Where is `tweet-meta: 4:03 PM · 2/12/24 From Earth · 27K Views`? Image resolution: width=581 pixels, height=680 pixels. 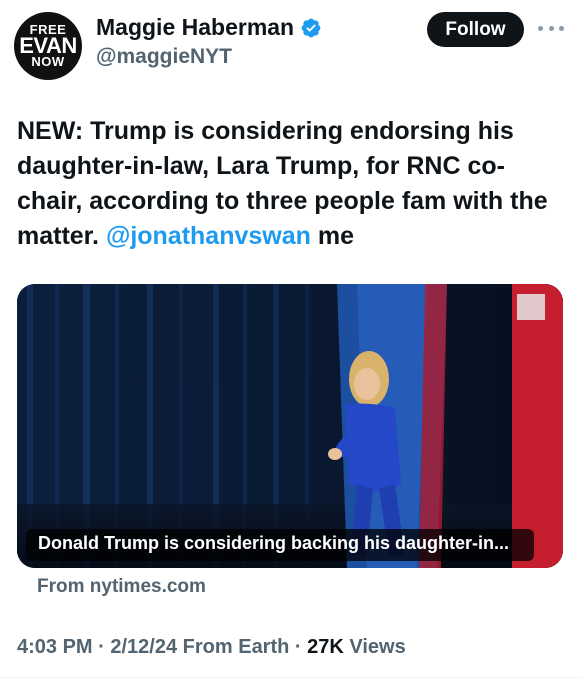
tweet-meta: 4:03 PM · 2/12/24 From Earth · 27K Views is located at coordinates (211, 647).